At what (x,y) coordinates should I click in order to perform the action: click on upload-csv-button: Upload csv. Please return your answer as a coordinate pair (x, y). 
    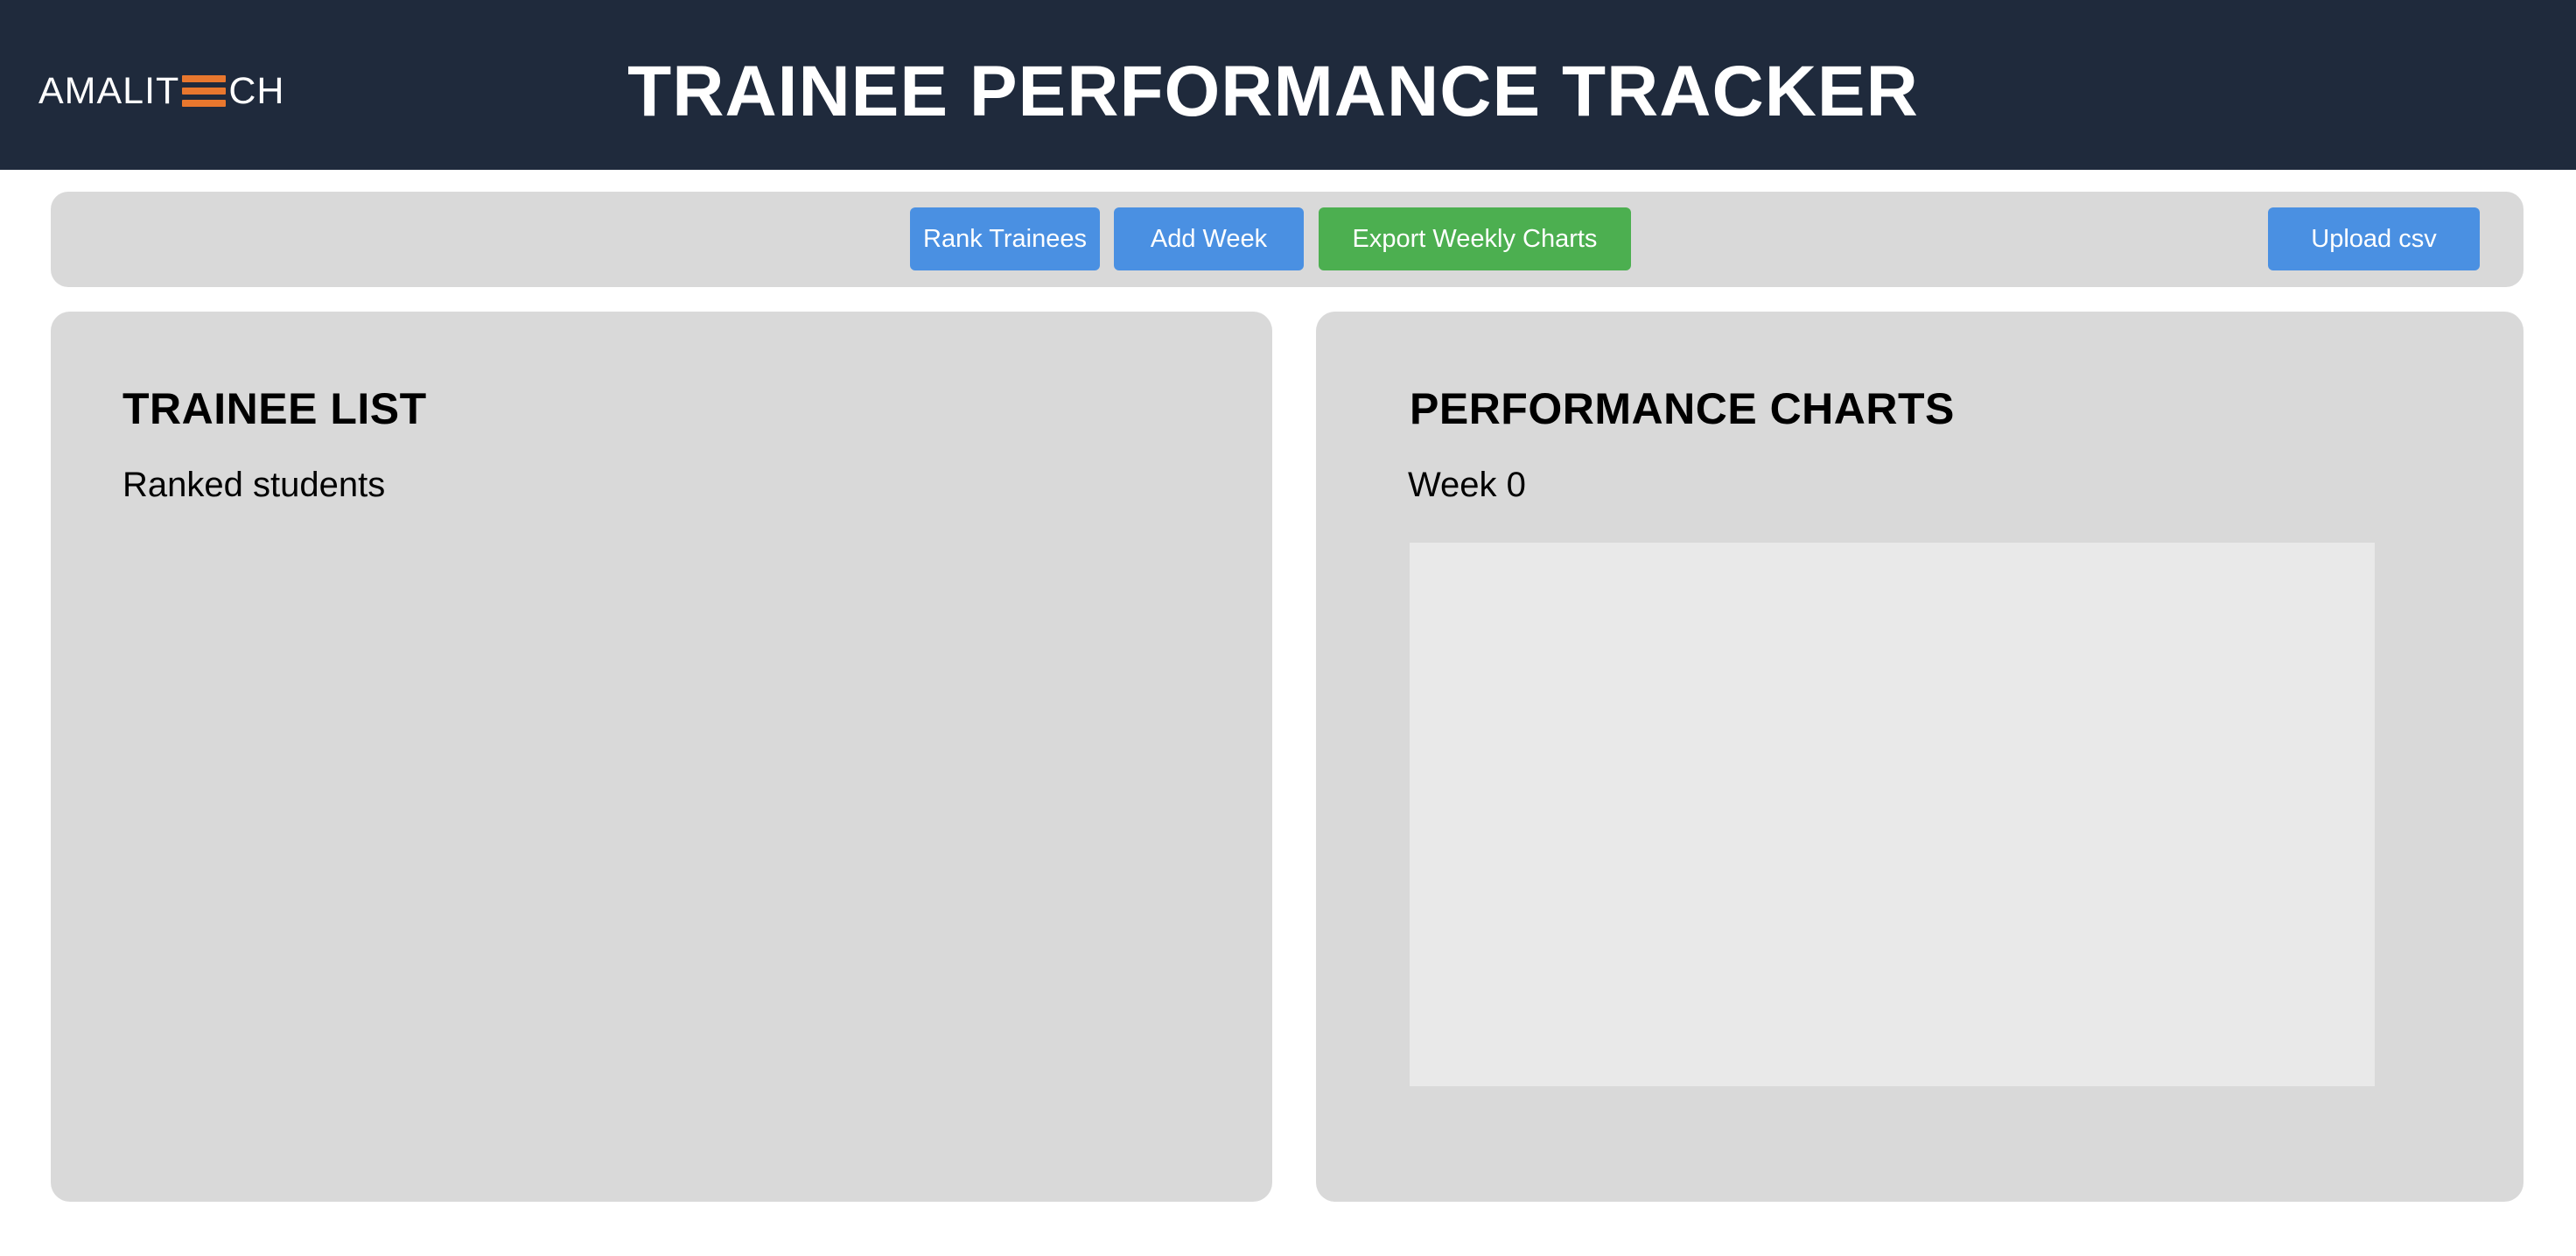
    Looking at the image, I should click on (2374, 239).